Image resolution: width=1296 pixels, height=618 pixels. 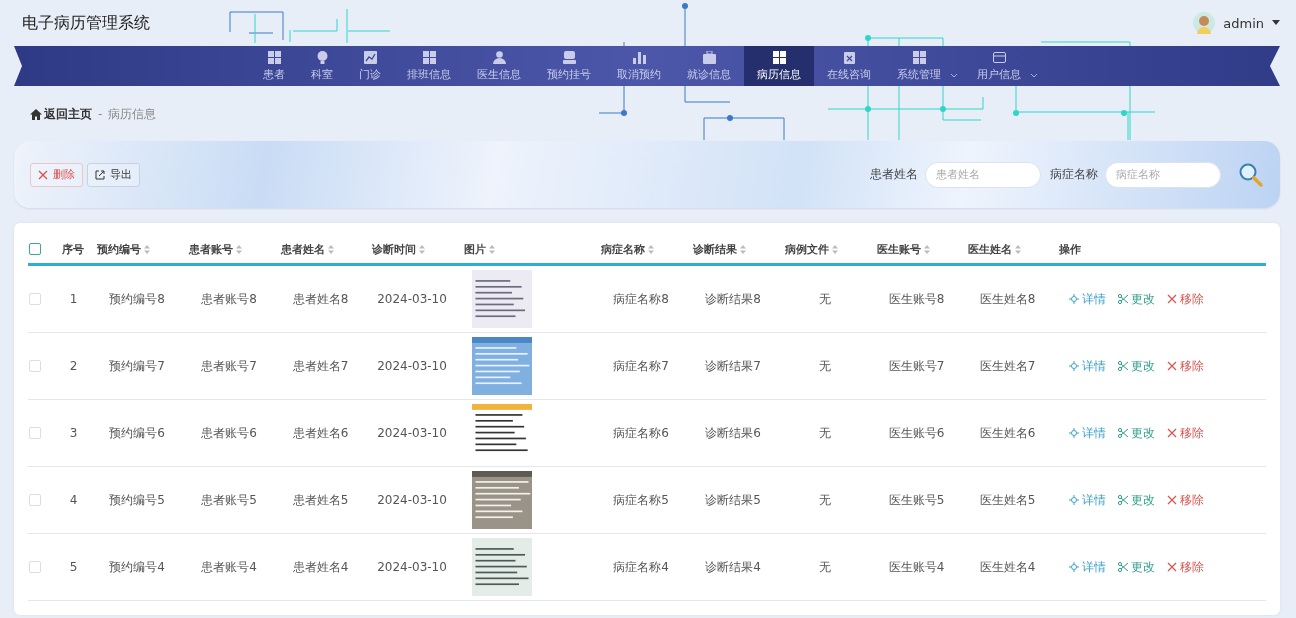 What do you see at coordinates (322, 66) in the screenshot?
I see `nav-tab: 科室` at bounding box center [322, 66].